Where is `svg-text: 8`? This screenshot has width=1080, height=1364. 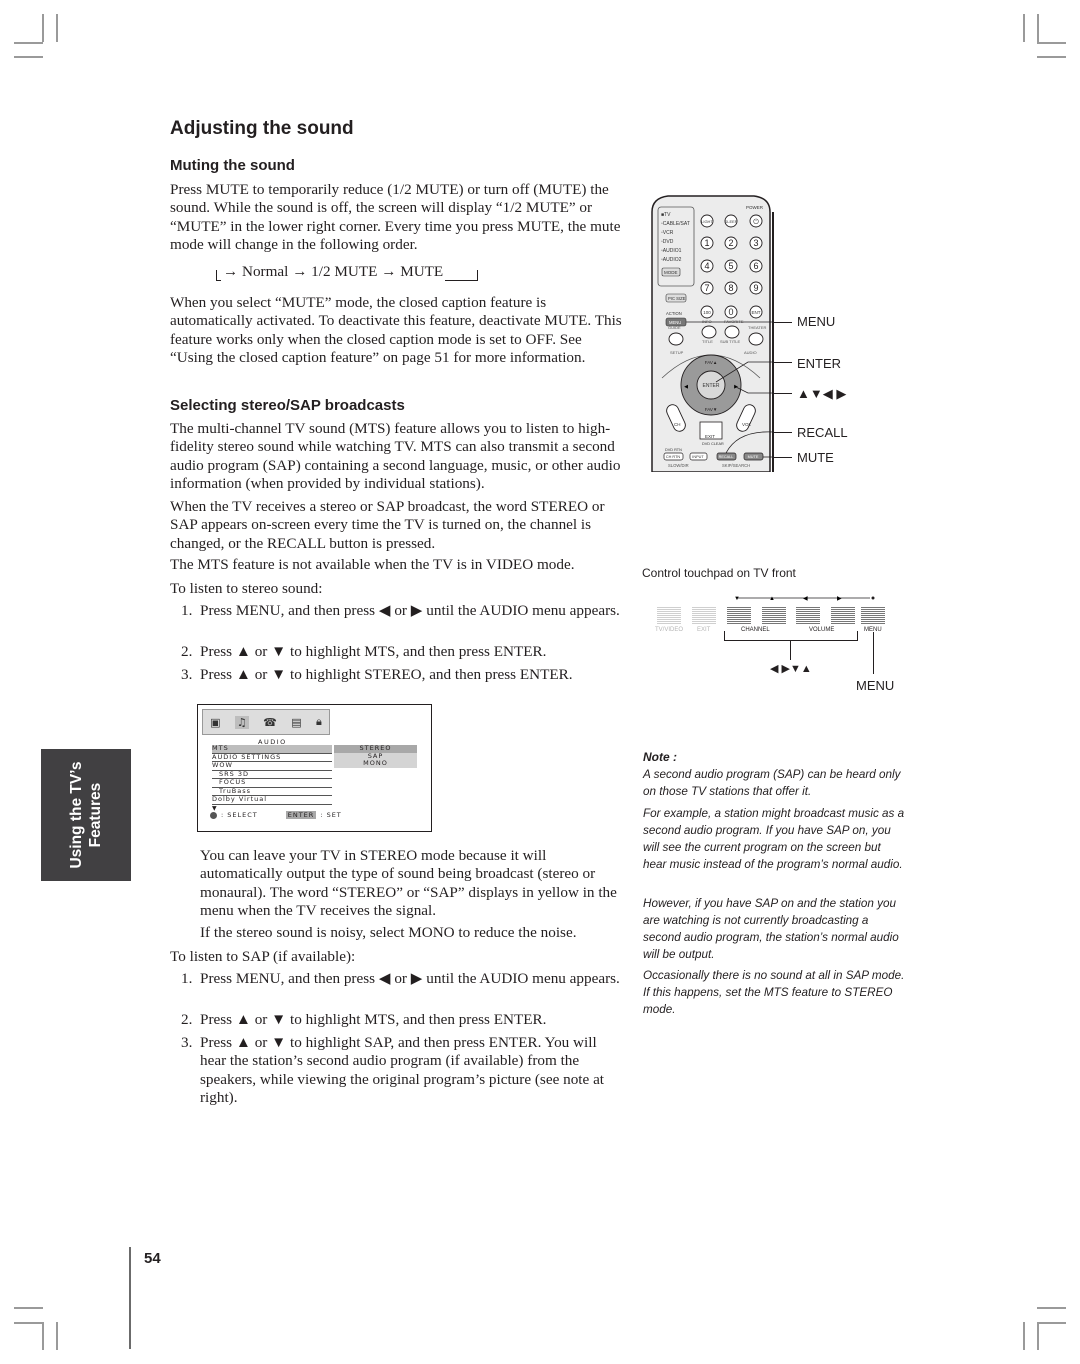
svg-text: 8 is located at coordinates (730, 288).